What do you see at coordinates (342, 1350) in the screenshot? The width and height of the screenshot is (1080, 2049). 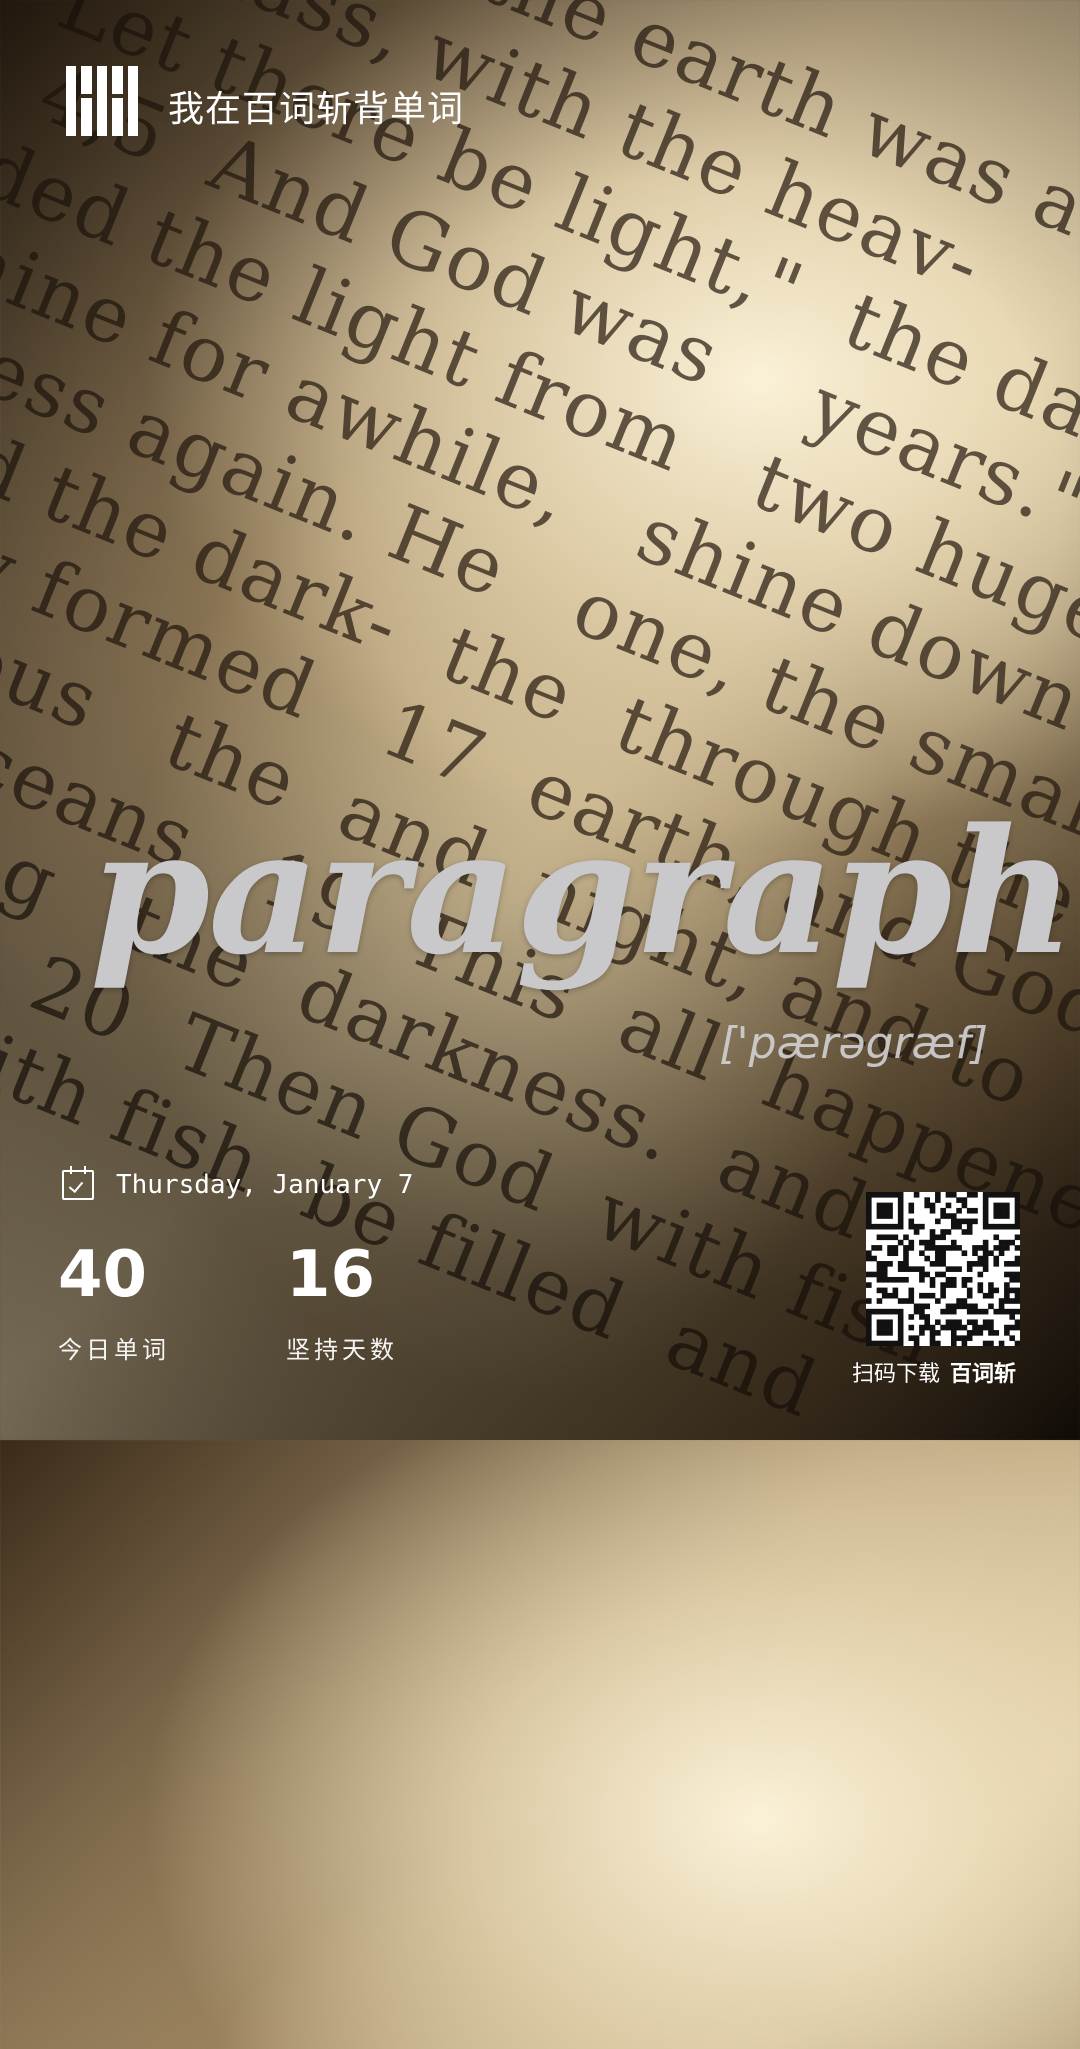 I see `stat-label: 坚持天数` at bounding box center [342, 1350].